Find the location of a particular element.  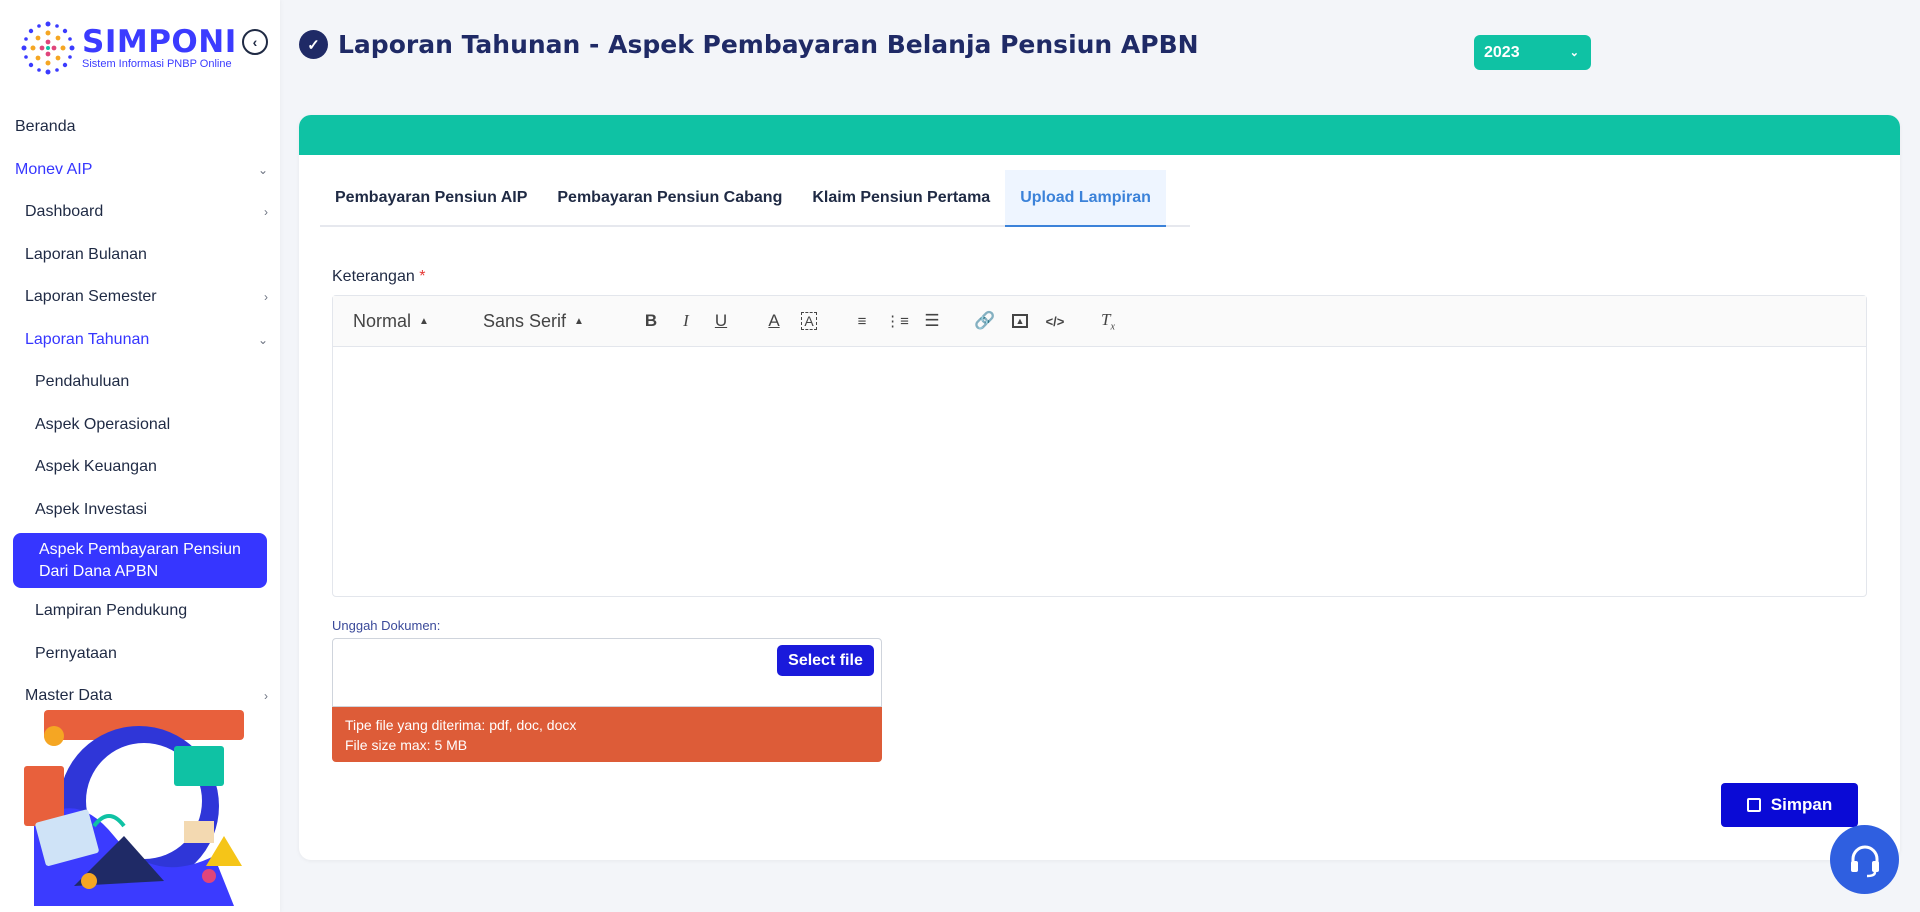

max-size-text: File size max: 5 MB is located at coordinates (406, 745).